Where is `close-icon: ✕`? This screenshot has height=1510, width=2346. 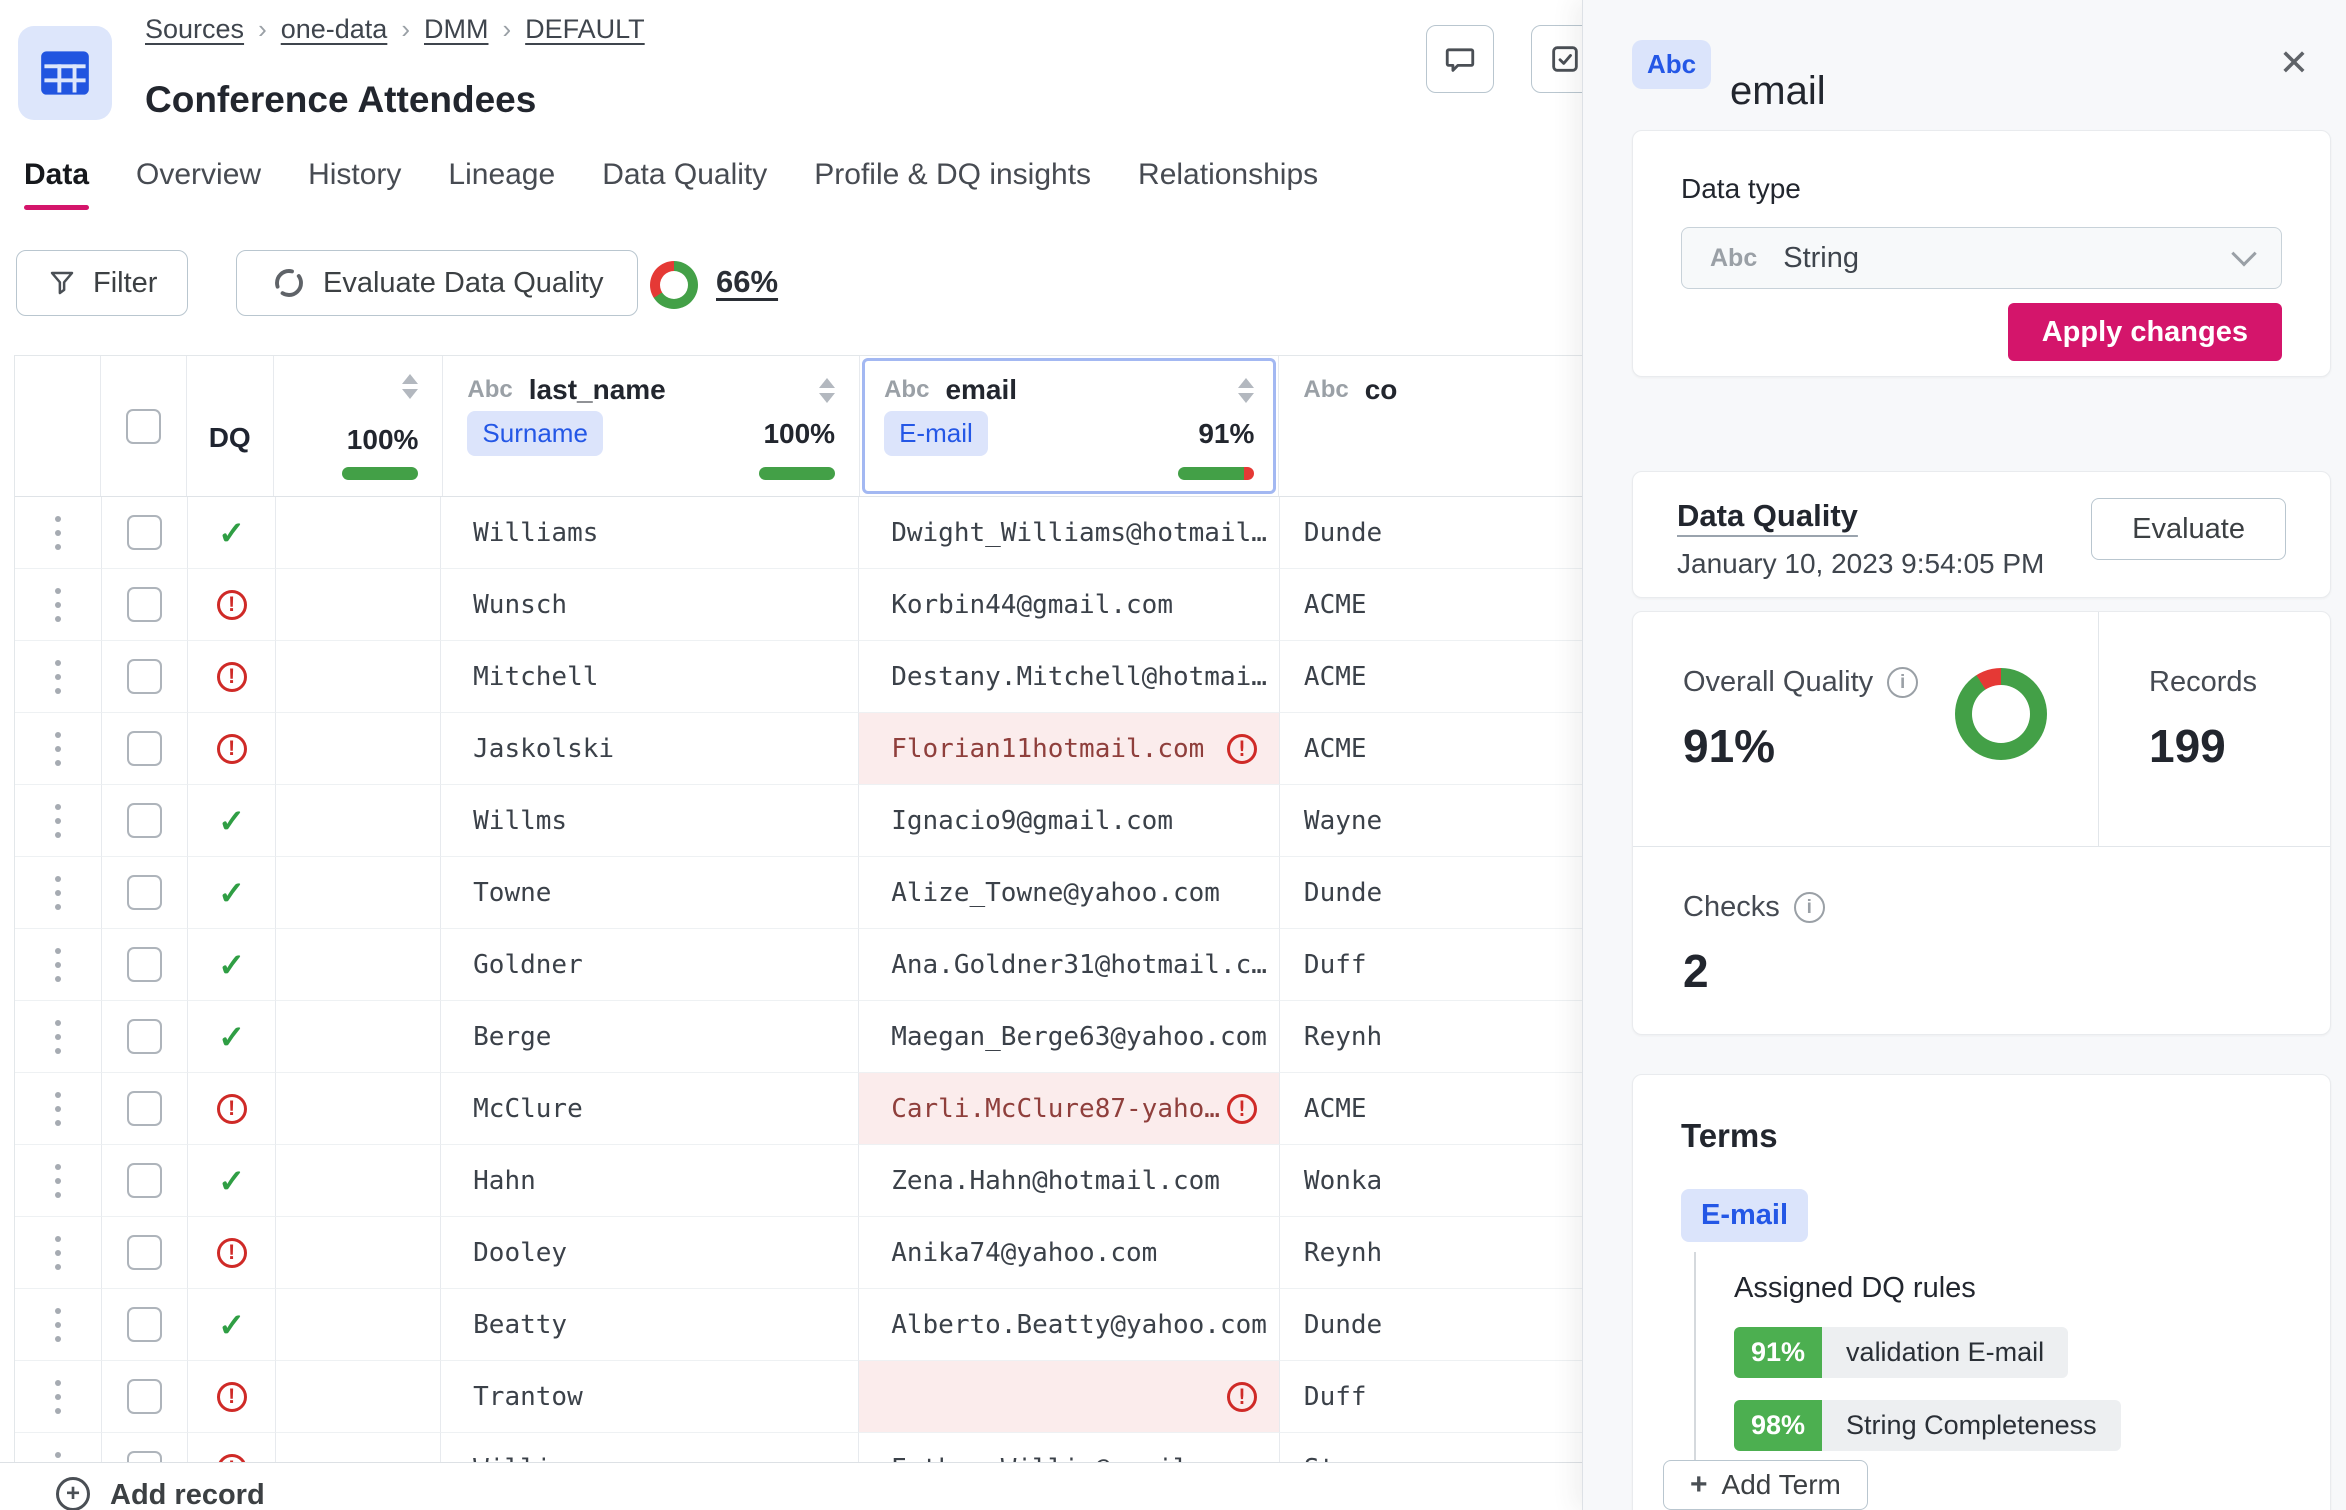
close-icon: ✕ is located at coordinates (2294, 63).